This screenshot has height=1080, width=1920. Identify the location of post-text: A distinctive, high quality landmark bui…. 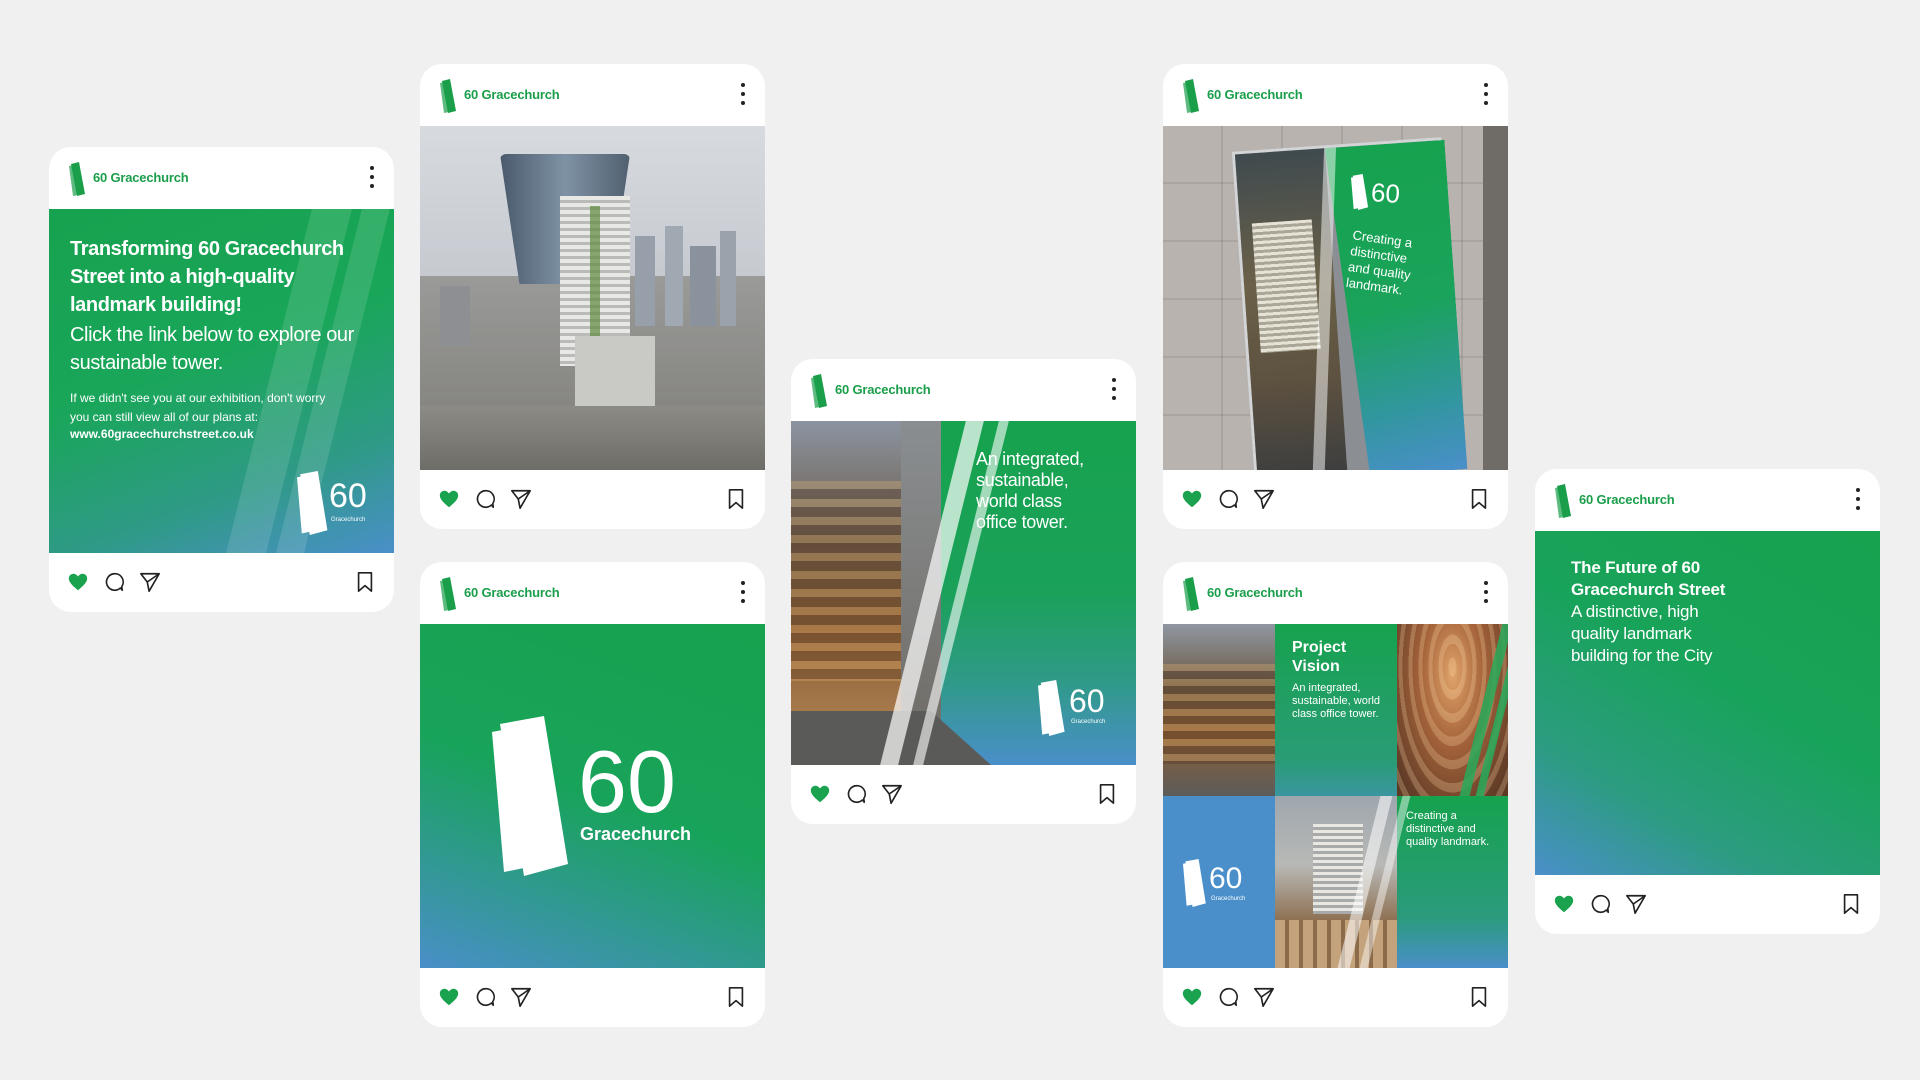
(1642, 633).